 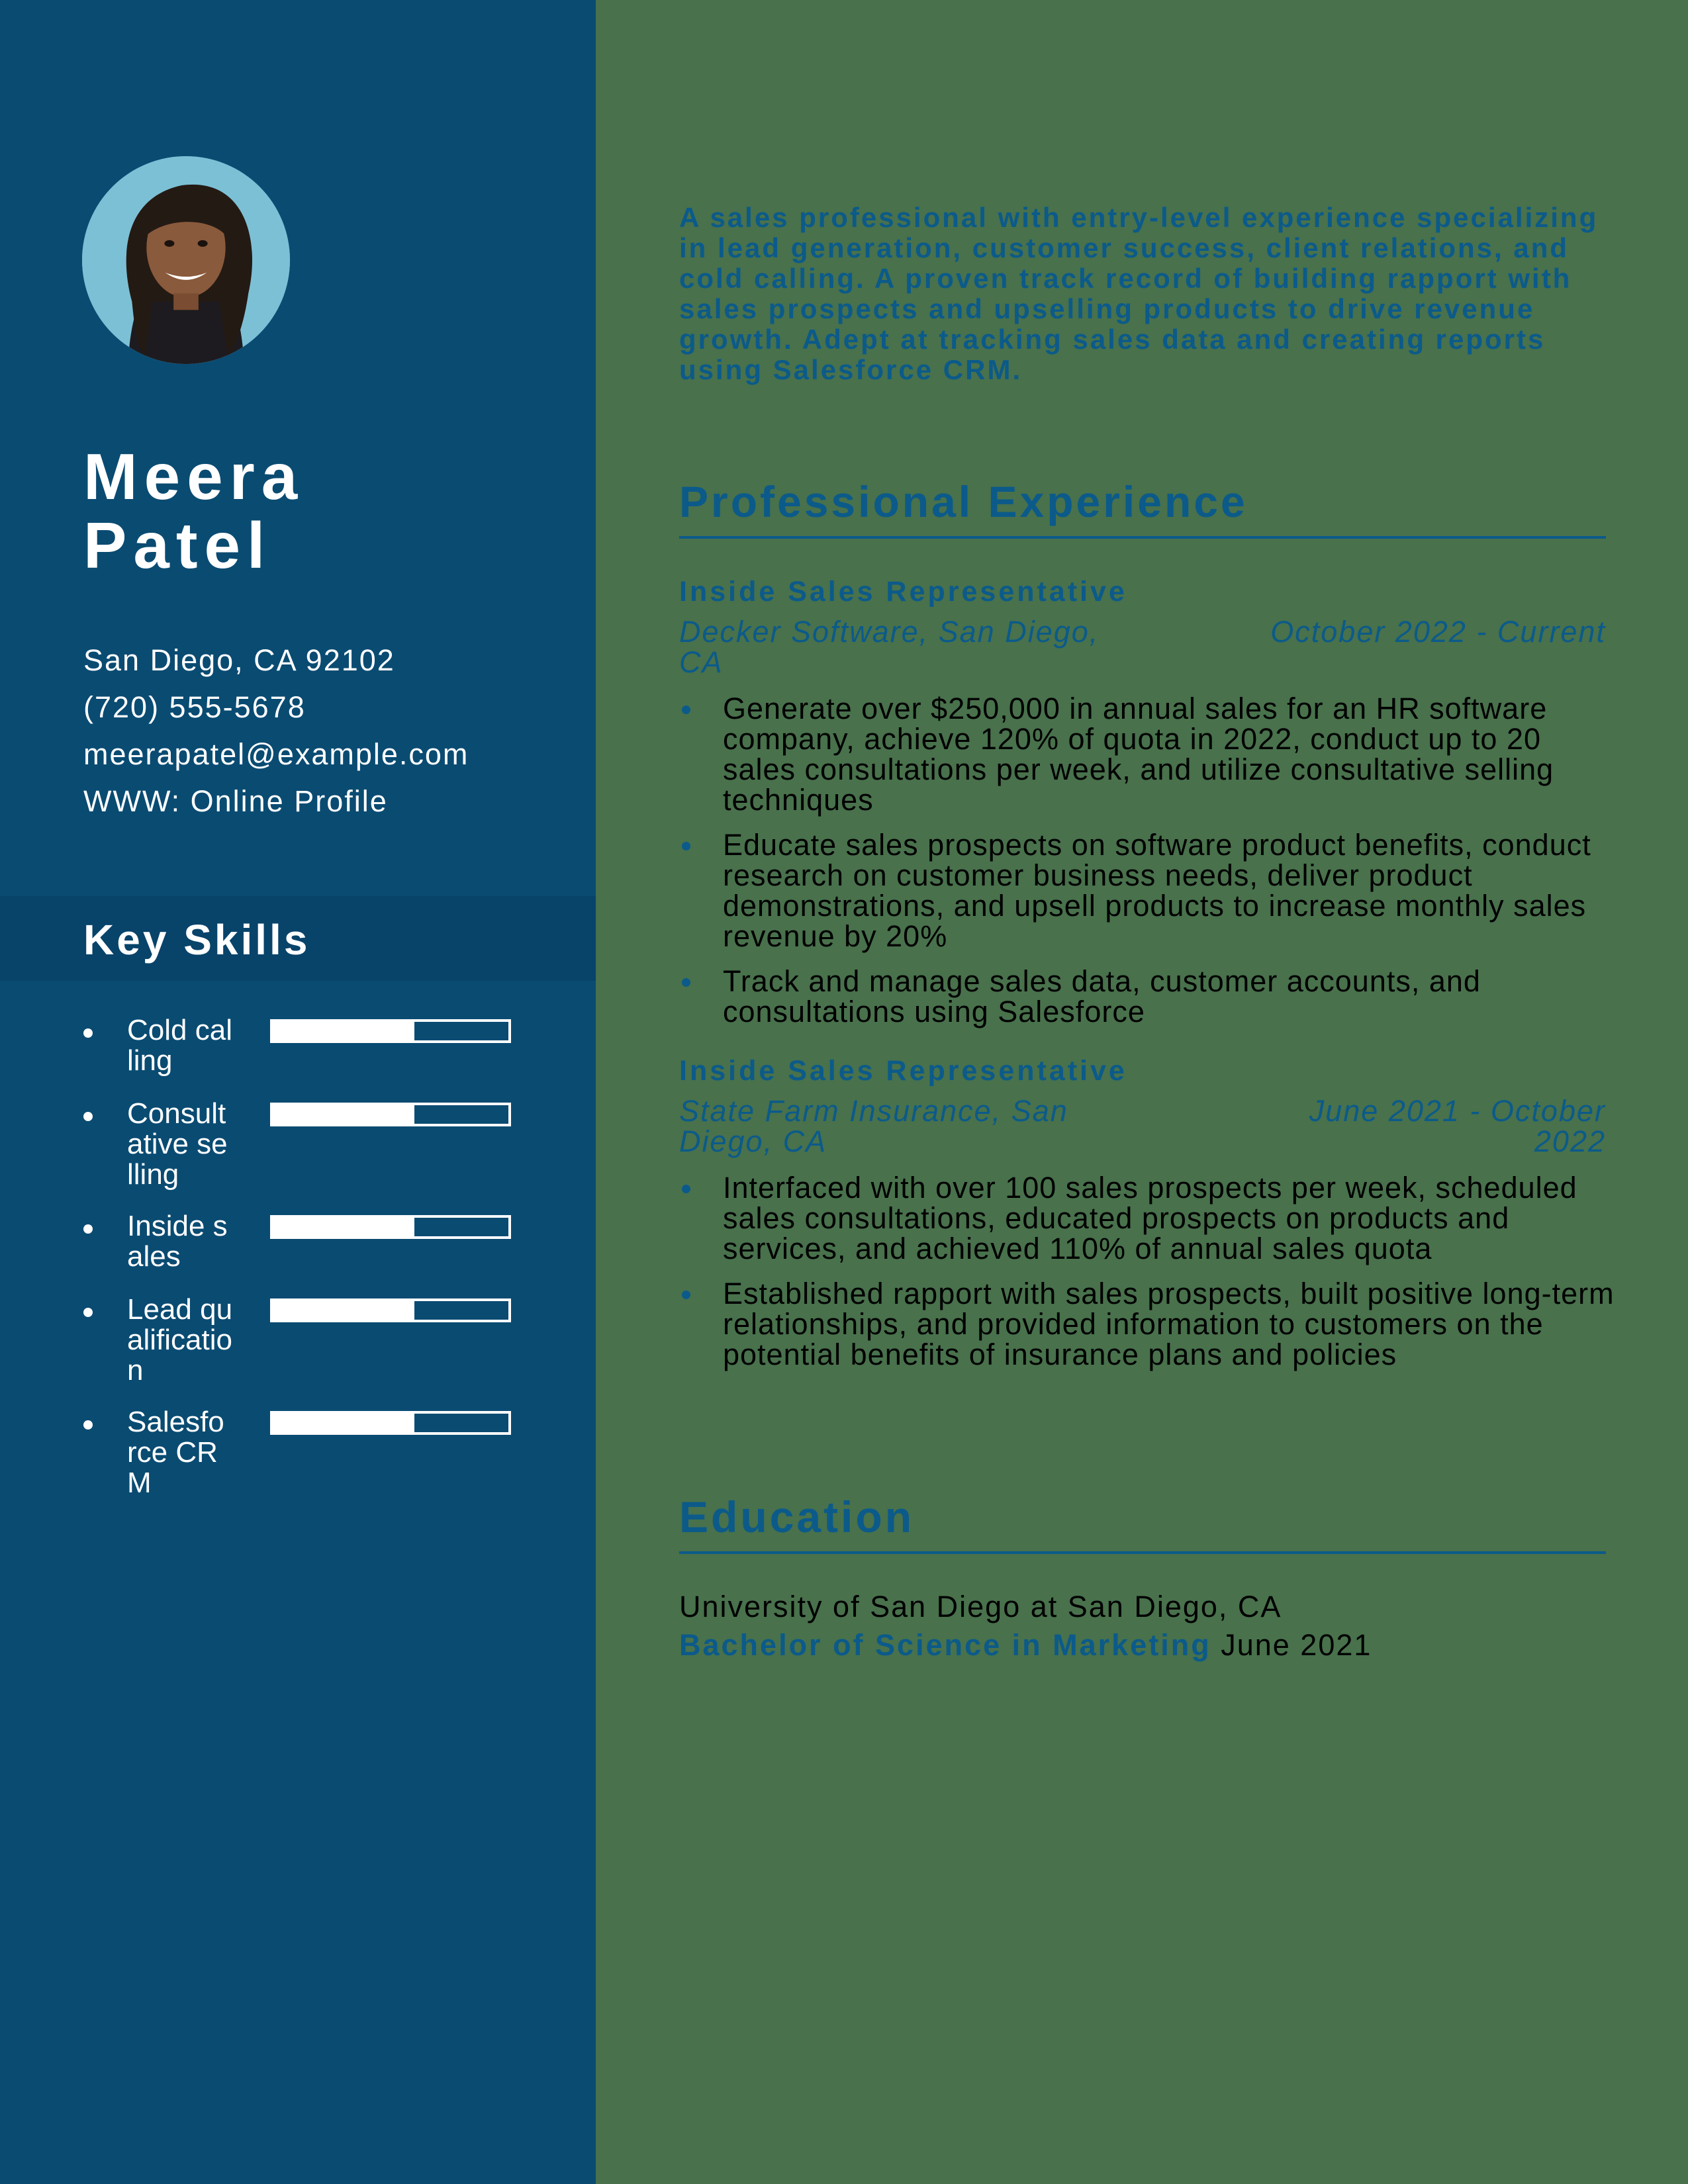 I want to click on education-degree: Bachelor of Science in Marketing, so click(x=945, y=1645).